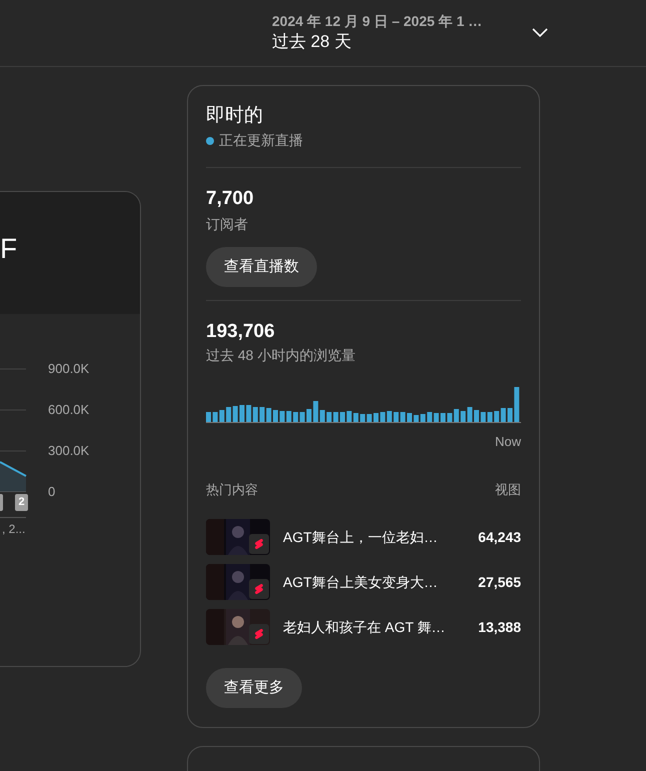 This screenshot has width=646, height=771. I want to click on see-more-button: 查看更多, so click(254, 688).